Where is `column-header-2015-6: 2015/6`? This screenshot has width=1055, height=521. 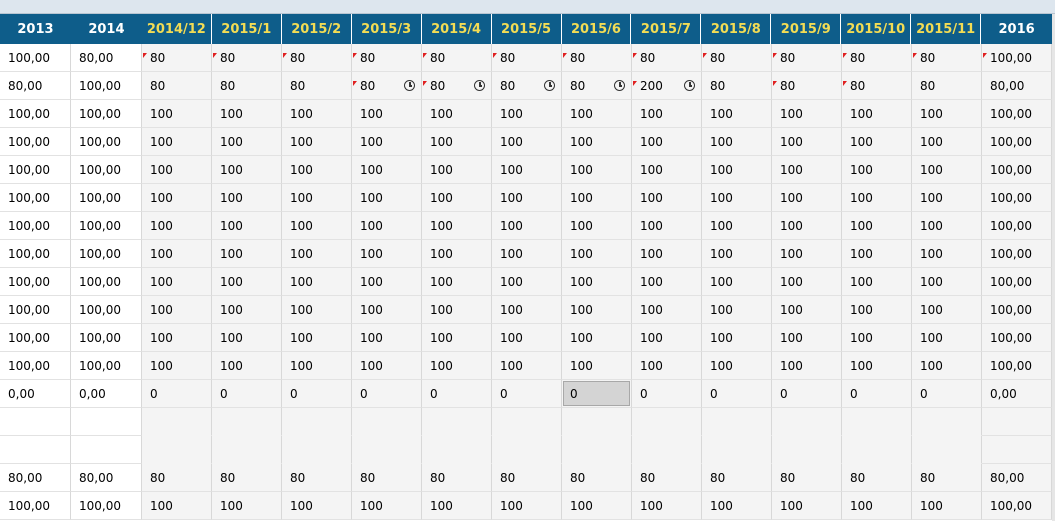 column-header-2015-6: 2015/6 is located at coordinates (596, 29).